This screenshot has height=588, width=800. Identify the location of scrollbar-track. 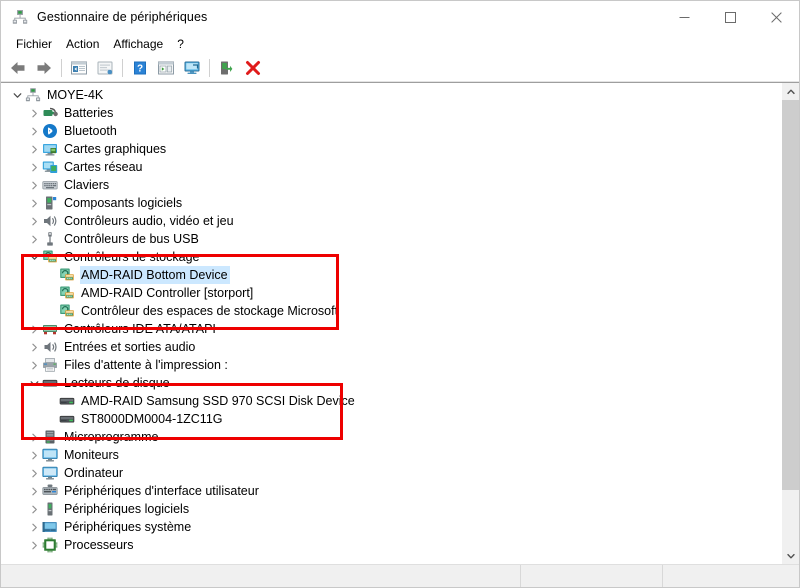
(790, 323).